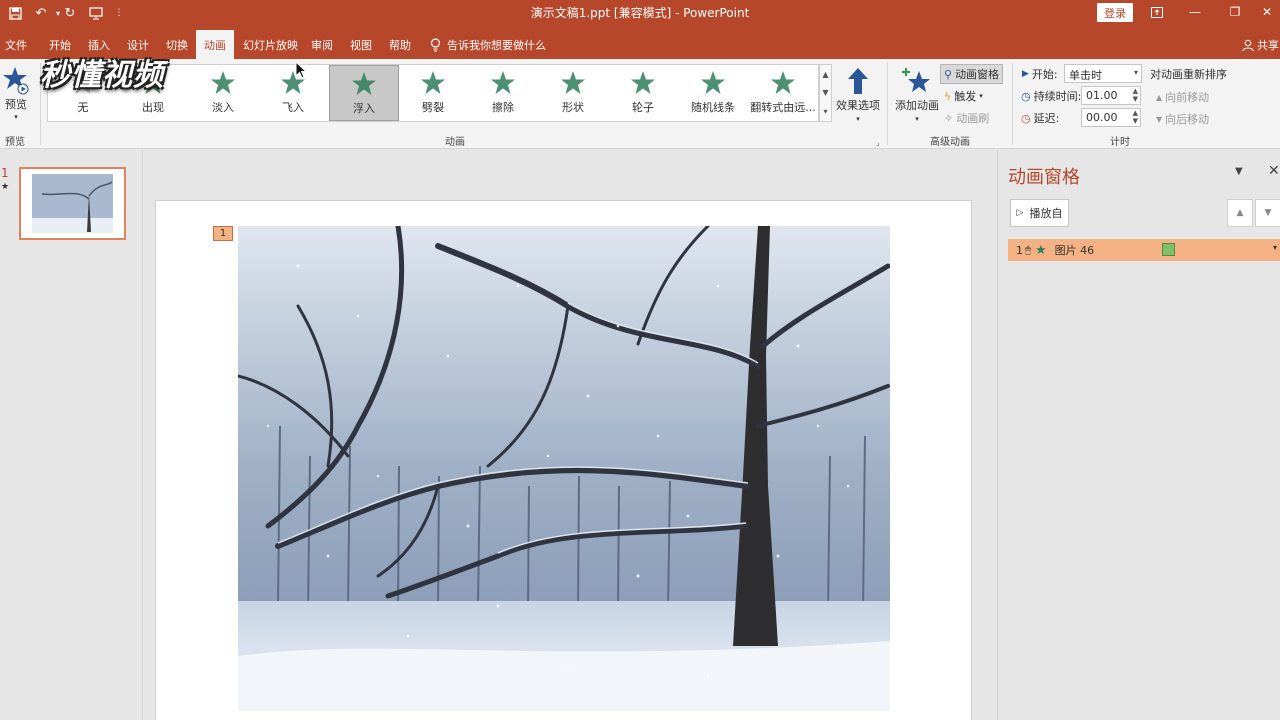 The width and height of the screenshot is (1280, 720). Describe the element at coordinates (270, 46) in the screenshot. I see `tab-slideshow: 幻灯片放映` at that location.